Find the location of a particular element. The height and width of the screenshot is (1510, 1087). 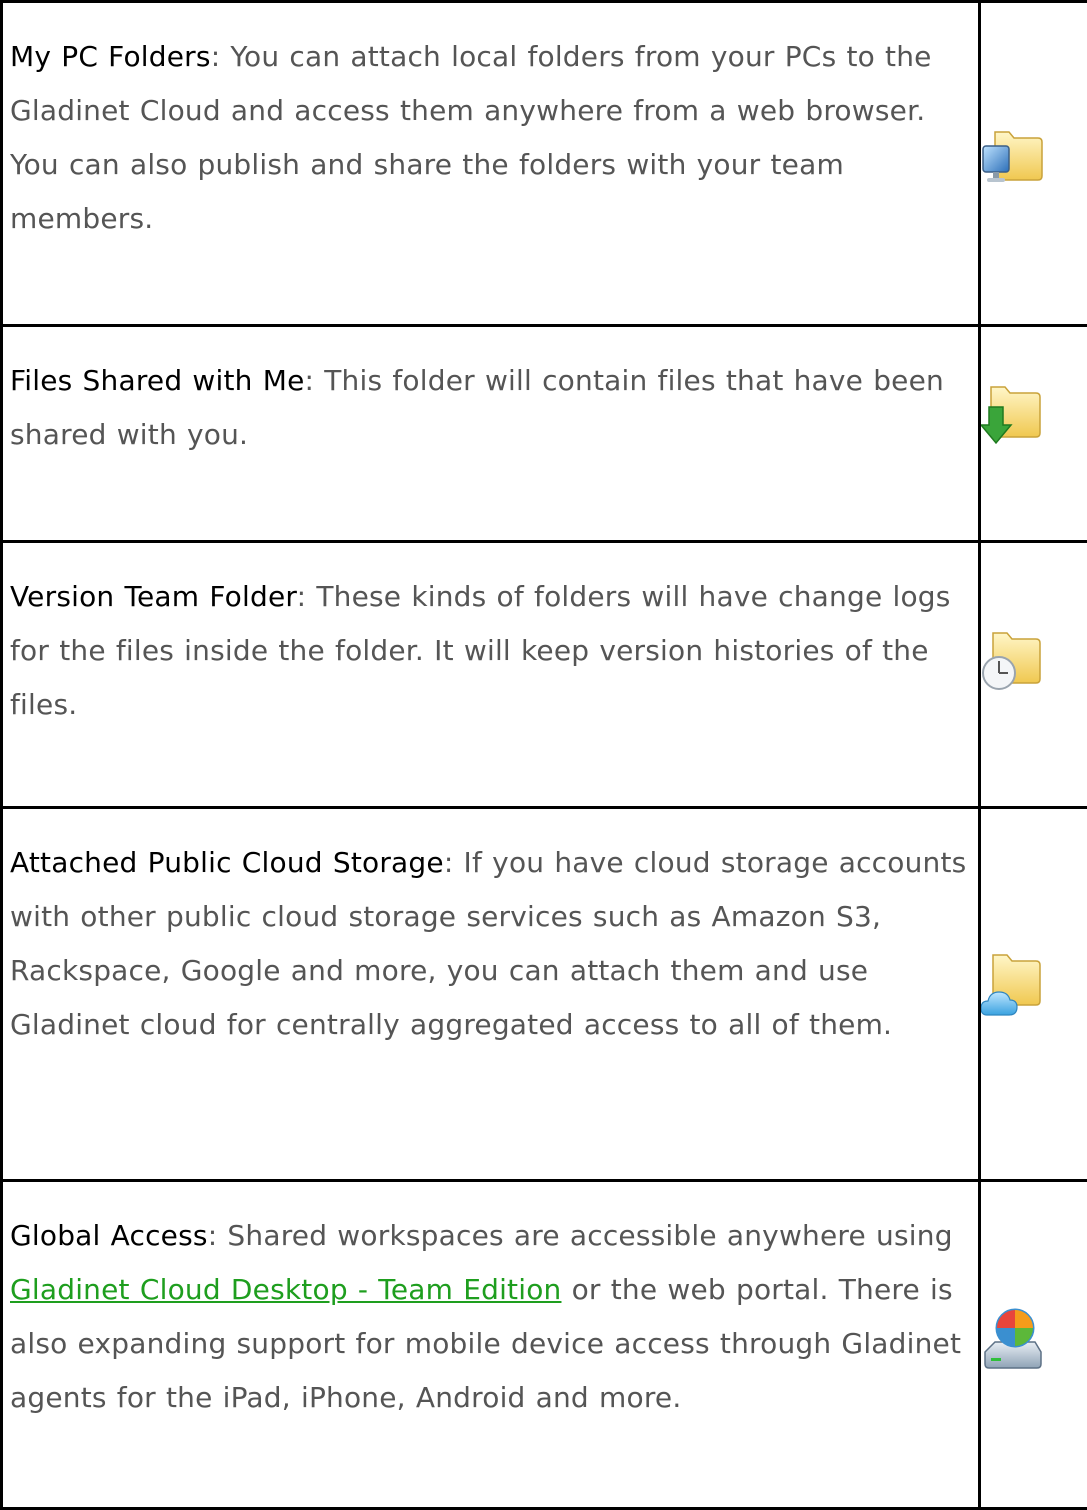

feature-term: Global Access is located at coordinates (109, 1235).